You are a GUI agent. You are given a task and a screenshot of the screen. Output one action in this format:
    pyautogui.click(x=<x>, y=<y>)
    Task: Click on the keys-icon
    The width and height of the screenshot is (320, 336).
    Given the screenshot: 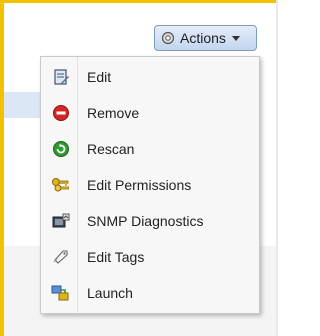 What is the action you would take?
    pyautogui.click(x=61, y=185)
    